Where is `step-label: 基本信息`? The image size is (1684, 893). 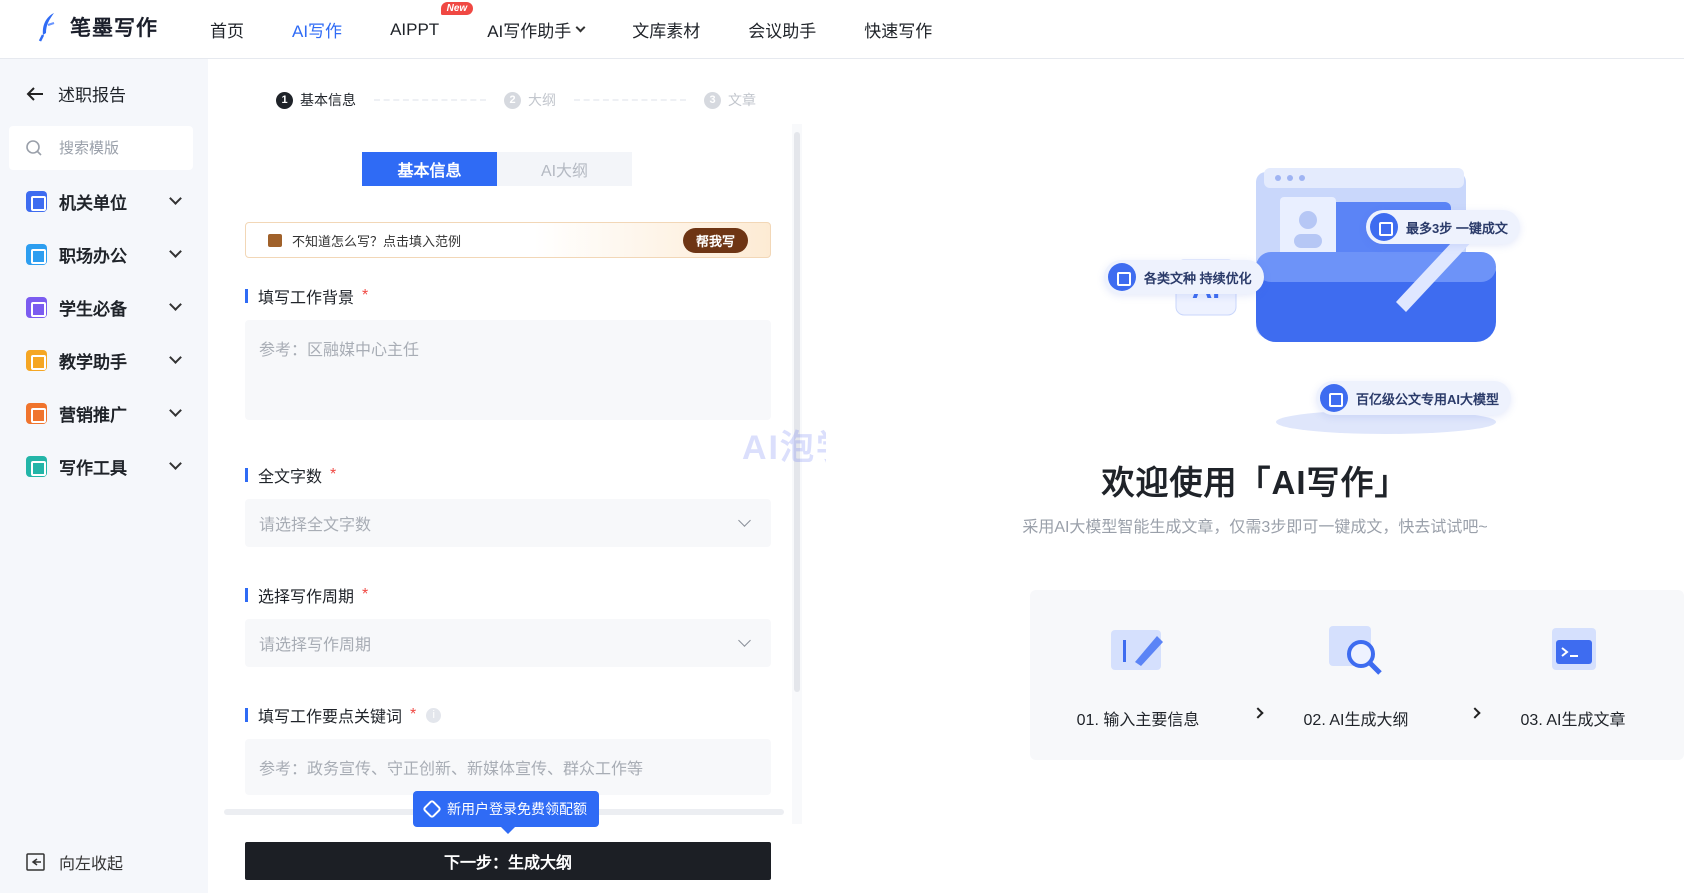 step-label: 基本信息 is located at coordinates (328, 100).